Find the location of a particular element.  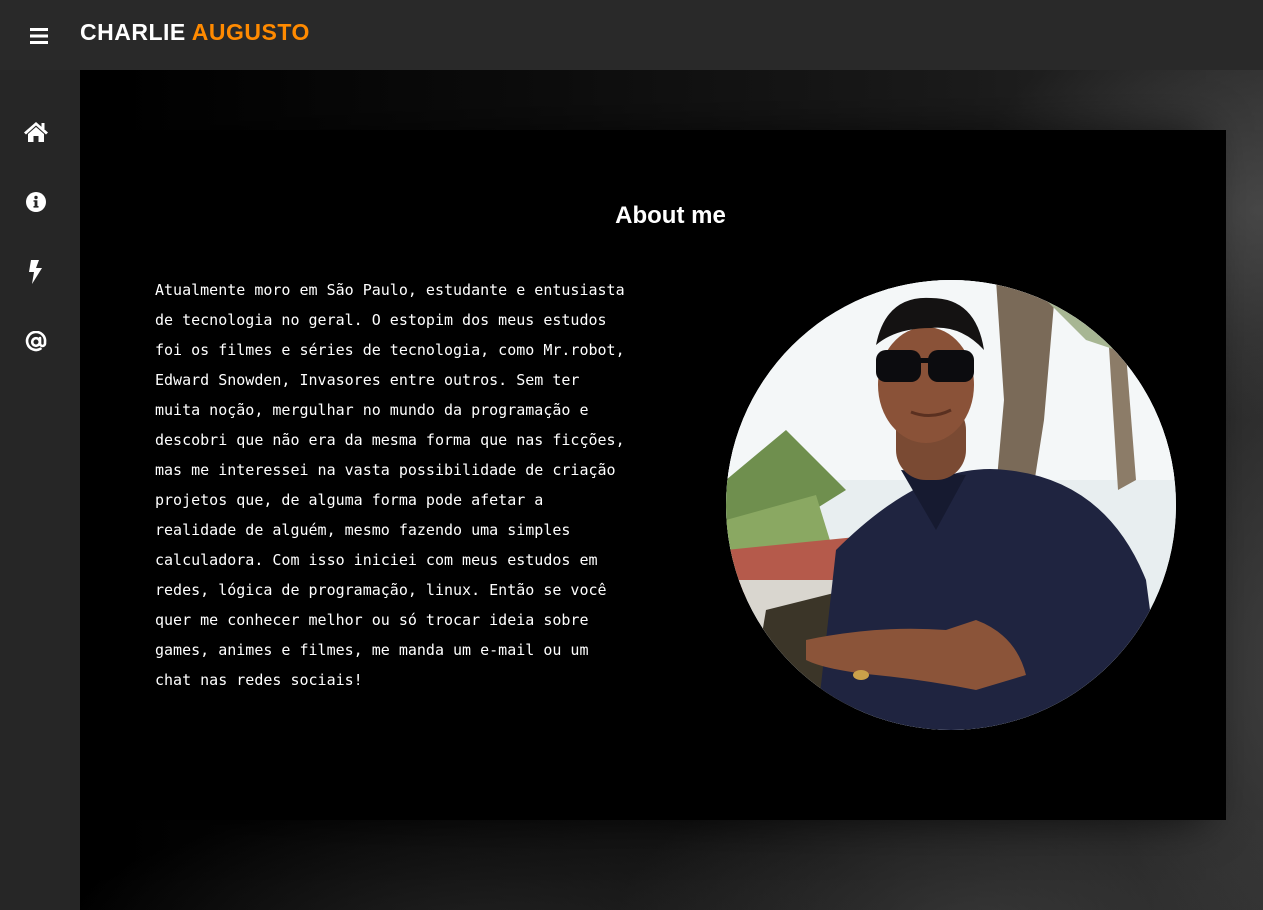

sidebar-nav is located at coordinates (40, 490).